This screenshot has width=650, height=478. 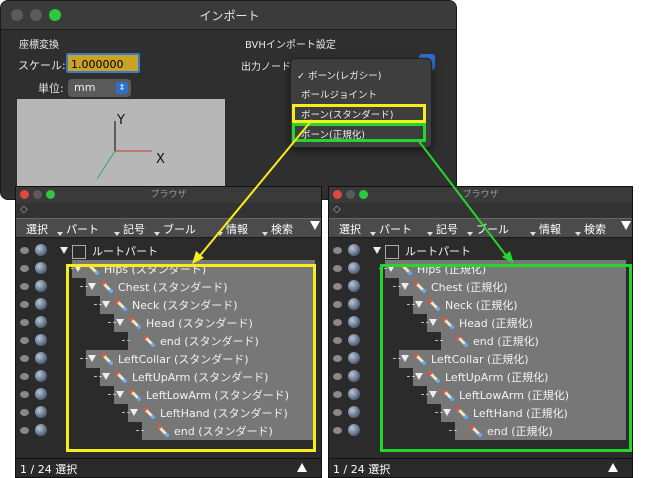 What do you see at coordinates (51, 88) in the screenshot?
I see `unit-label: 単位:` at bounding box center [51, 88].